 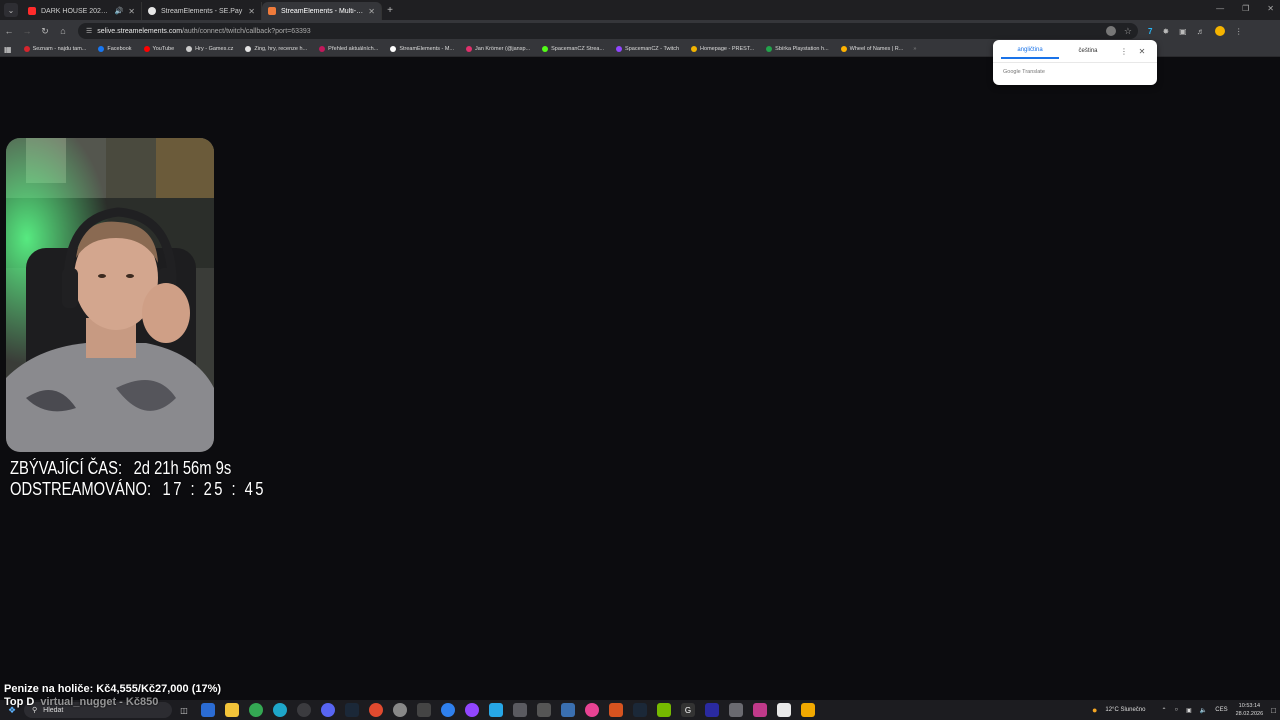 I want to click on language-indicator: CES, so click(x=1221, y=710).